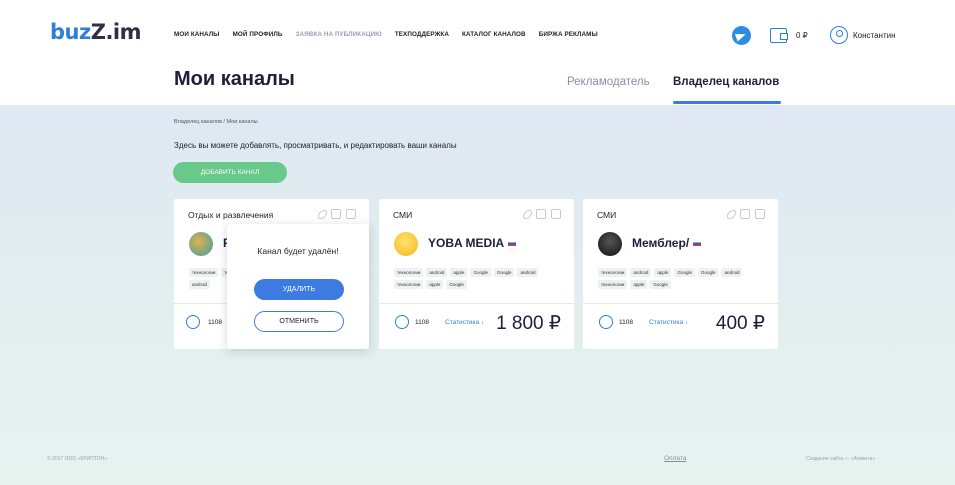 Image resolution: width=955 pixels, height=485 pixels. What do you see at coordinates (234, 79) in the screenshot?
I see `page-title: Мои каналы` at bounding box center [234, 79].